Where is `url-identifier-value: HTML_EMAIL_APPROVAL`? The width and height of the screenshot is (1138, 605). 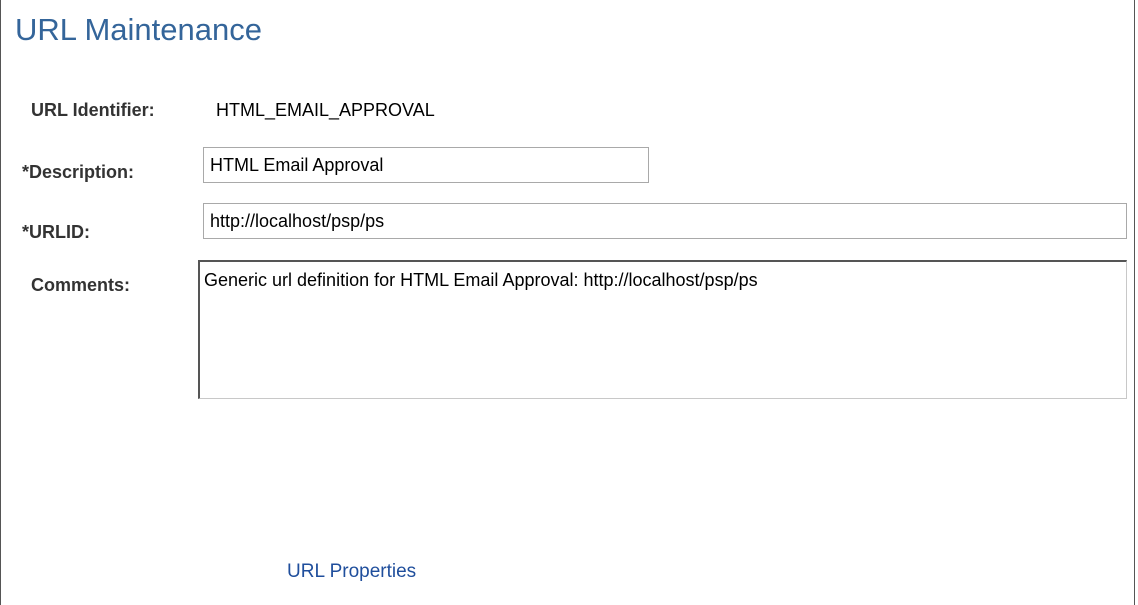 url-identifier-value: HTML_EMAIL_APPROVAL is located at coordinates (325, 110).